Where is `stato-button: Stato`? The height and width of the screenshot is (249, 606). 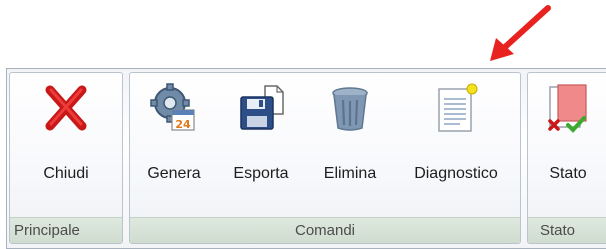 stato-button: Stato is located at coordinates (567, 147).